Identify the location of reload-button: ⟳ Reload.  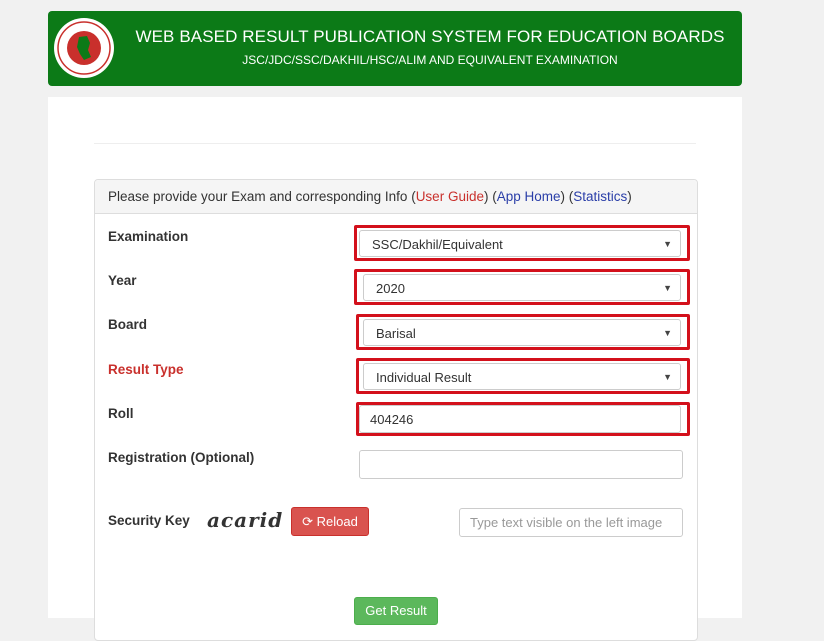
(330, 521).